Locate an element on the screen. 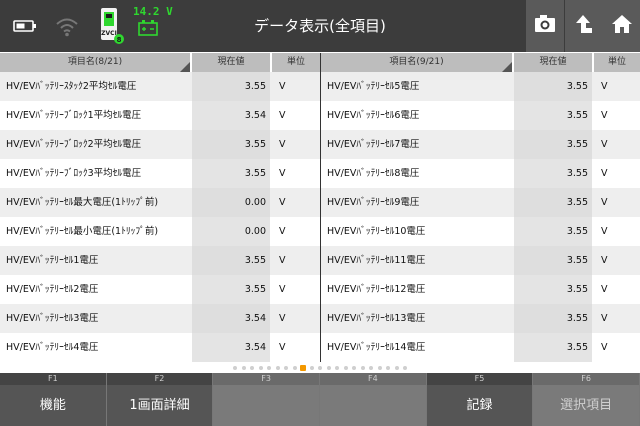 The height and width of the screenshot is (426, 640). item-name: HV/EVﾊﾞｯﾃﾘｰｾﾙ12電圧 is located at coordinates (376, 289).